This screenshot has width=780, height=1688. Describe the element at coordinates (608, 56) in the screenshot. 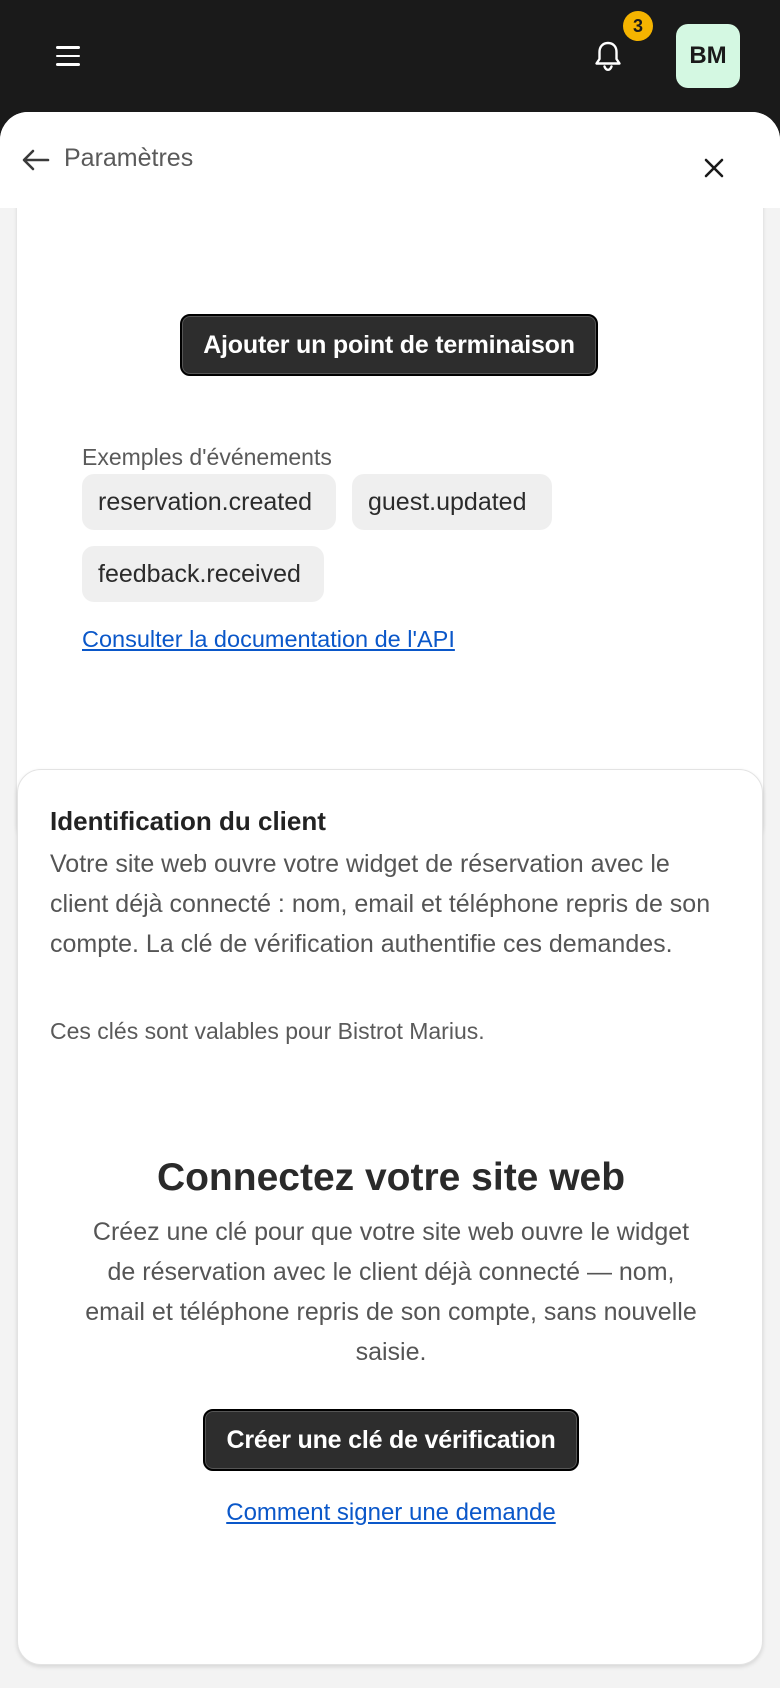

I see `bell-icon` at that location.